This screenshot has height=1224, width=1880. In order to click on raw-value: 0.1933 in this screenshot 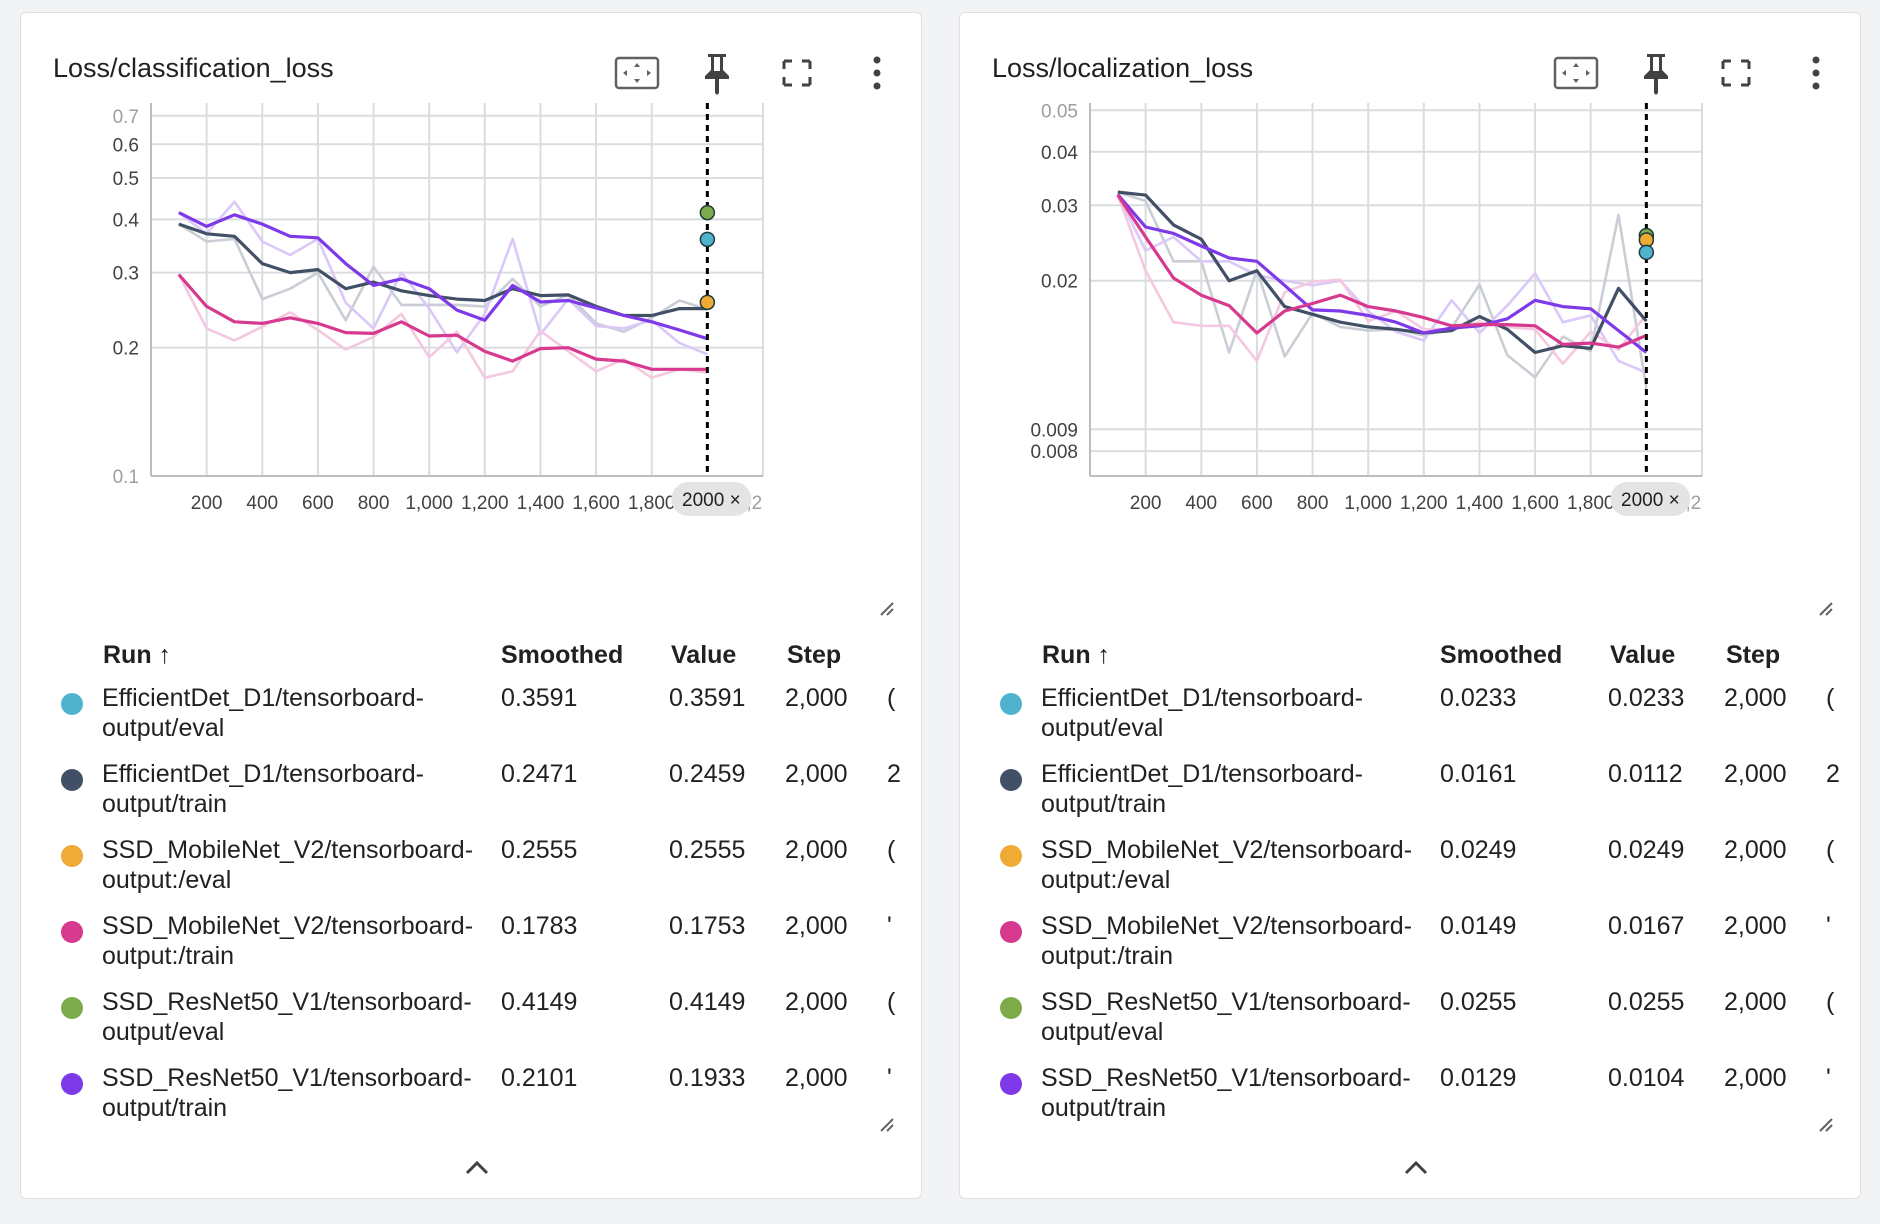, I will do `click(707, 1078)`.